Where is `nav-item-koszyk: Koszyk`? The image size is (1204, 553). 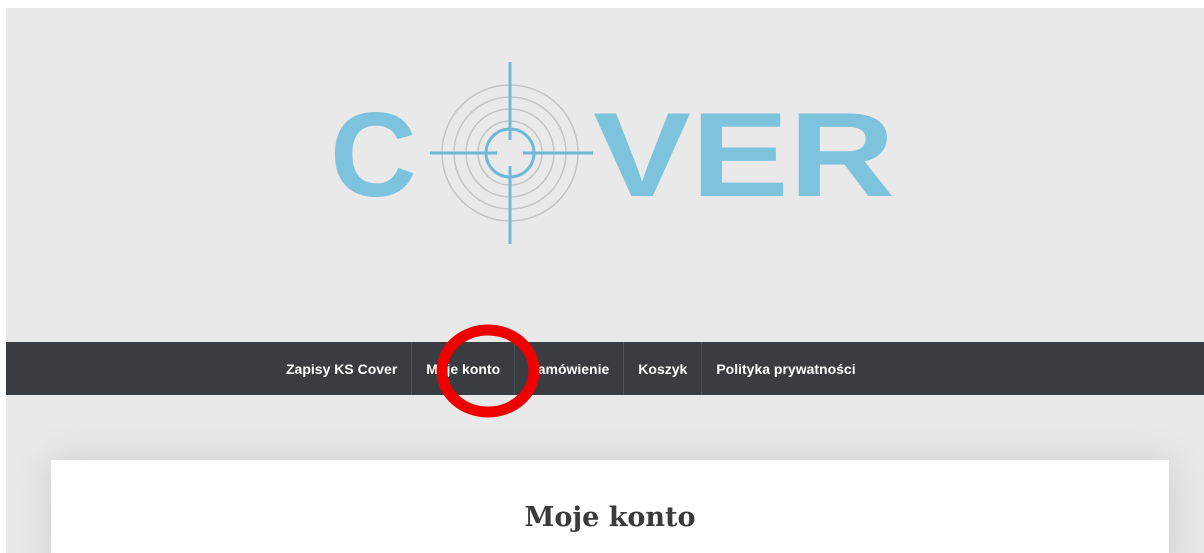
nav-item-koszyk: Koszyk is located at coordinates (663, 368).